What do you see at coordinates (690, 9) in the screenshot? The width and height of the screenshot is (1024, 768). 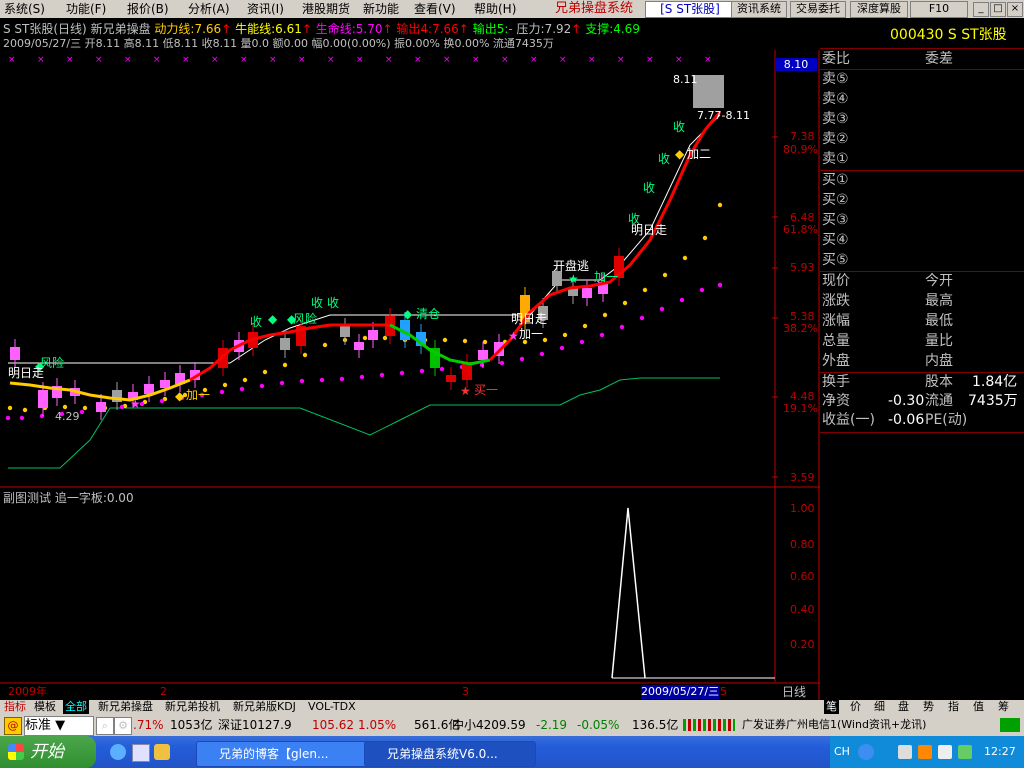 I see `stock-box: [S ST张股]` at bounding box center [690, 9].